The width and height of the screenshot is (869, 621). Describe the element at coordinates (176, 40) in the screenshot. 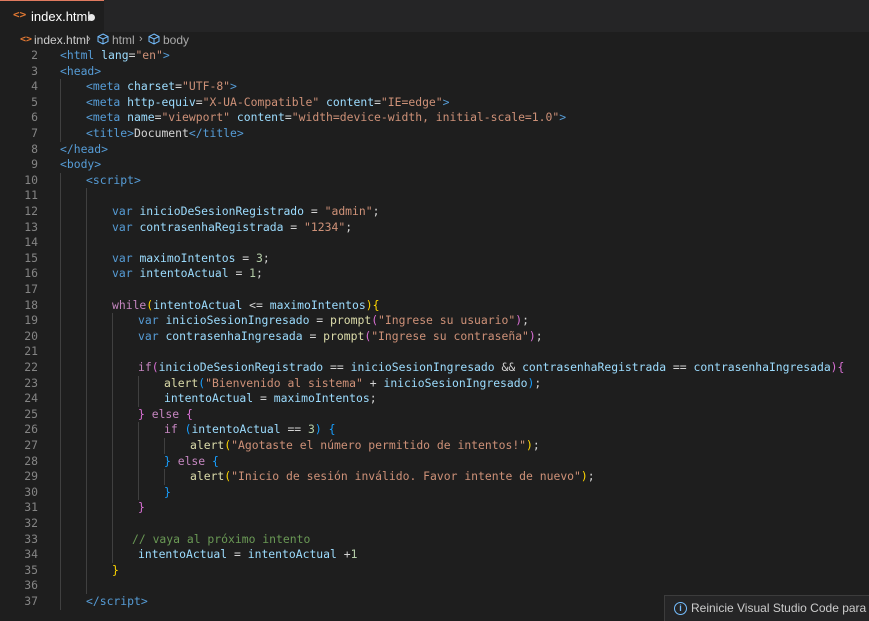

I see `breadcrumb-body: body` at that location.